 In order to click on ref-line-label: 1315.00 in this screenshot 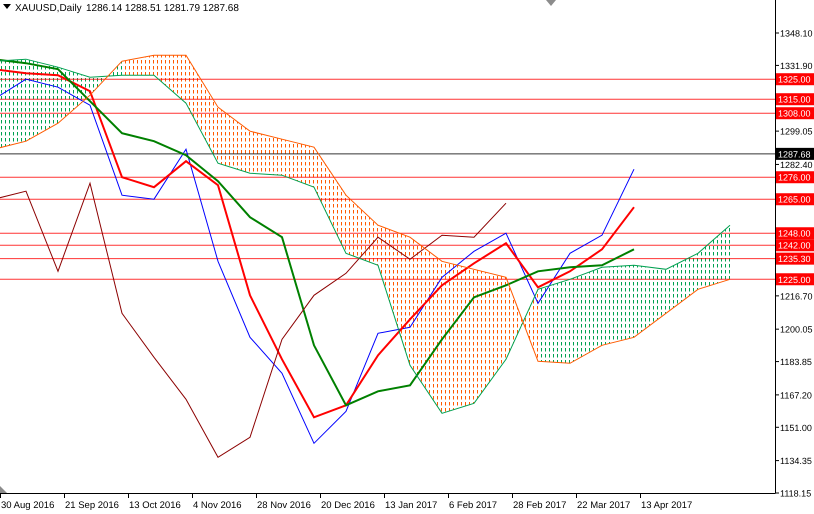, I will do `click(794, 99)`.